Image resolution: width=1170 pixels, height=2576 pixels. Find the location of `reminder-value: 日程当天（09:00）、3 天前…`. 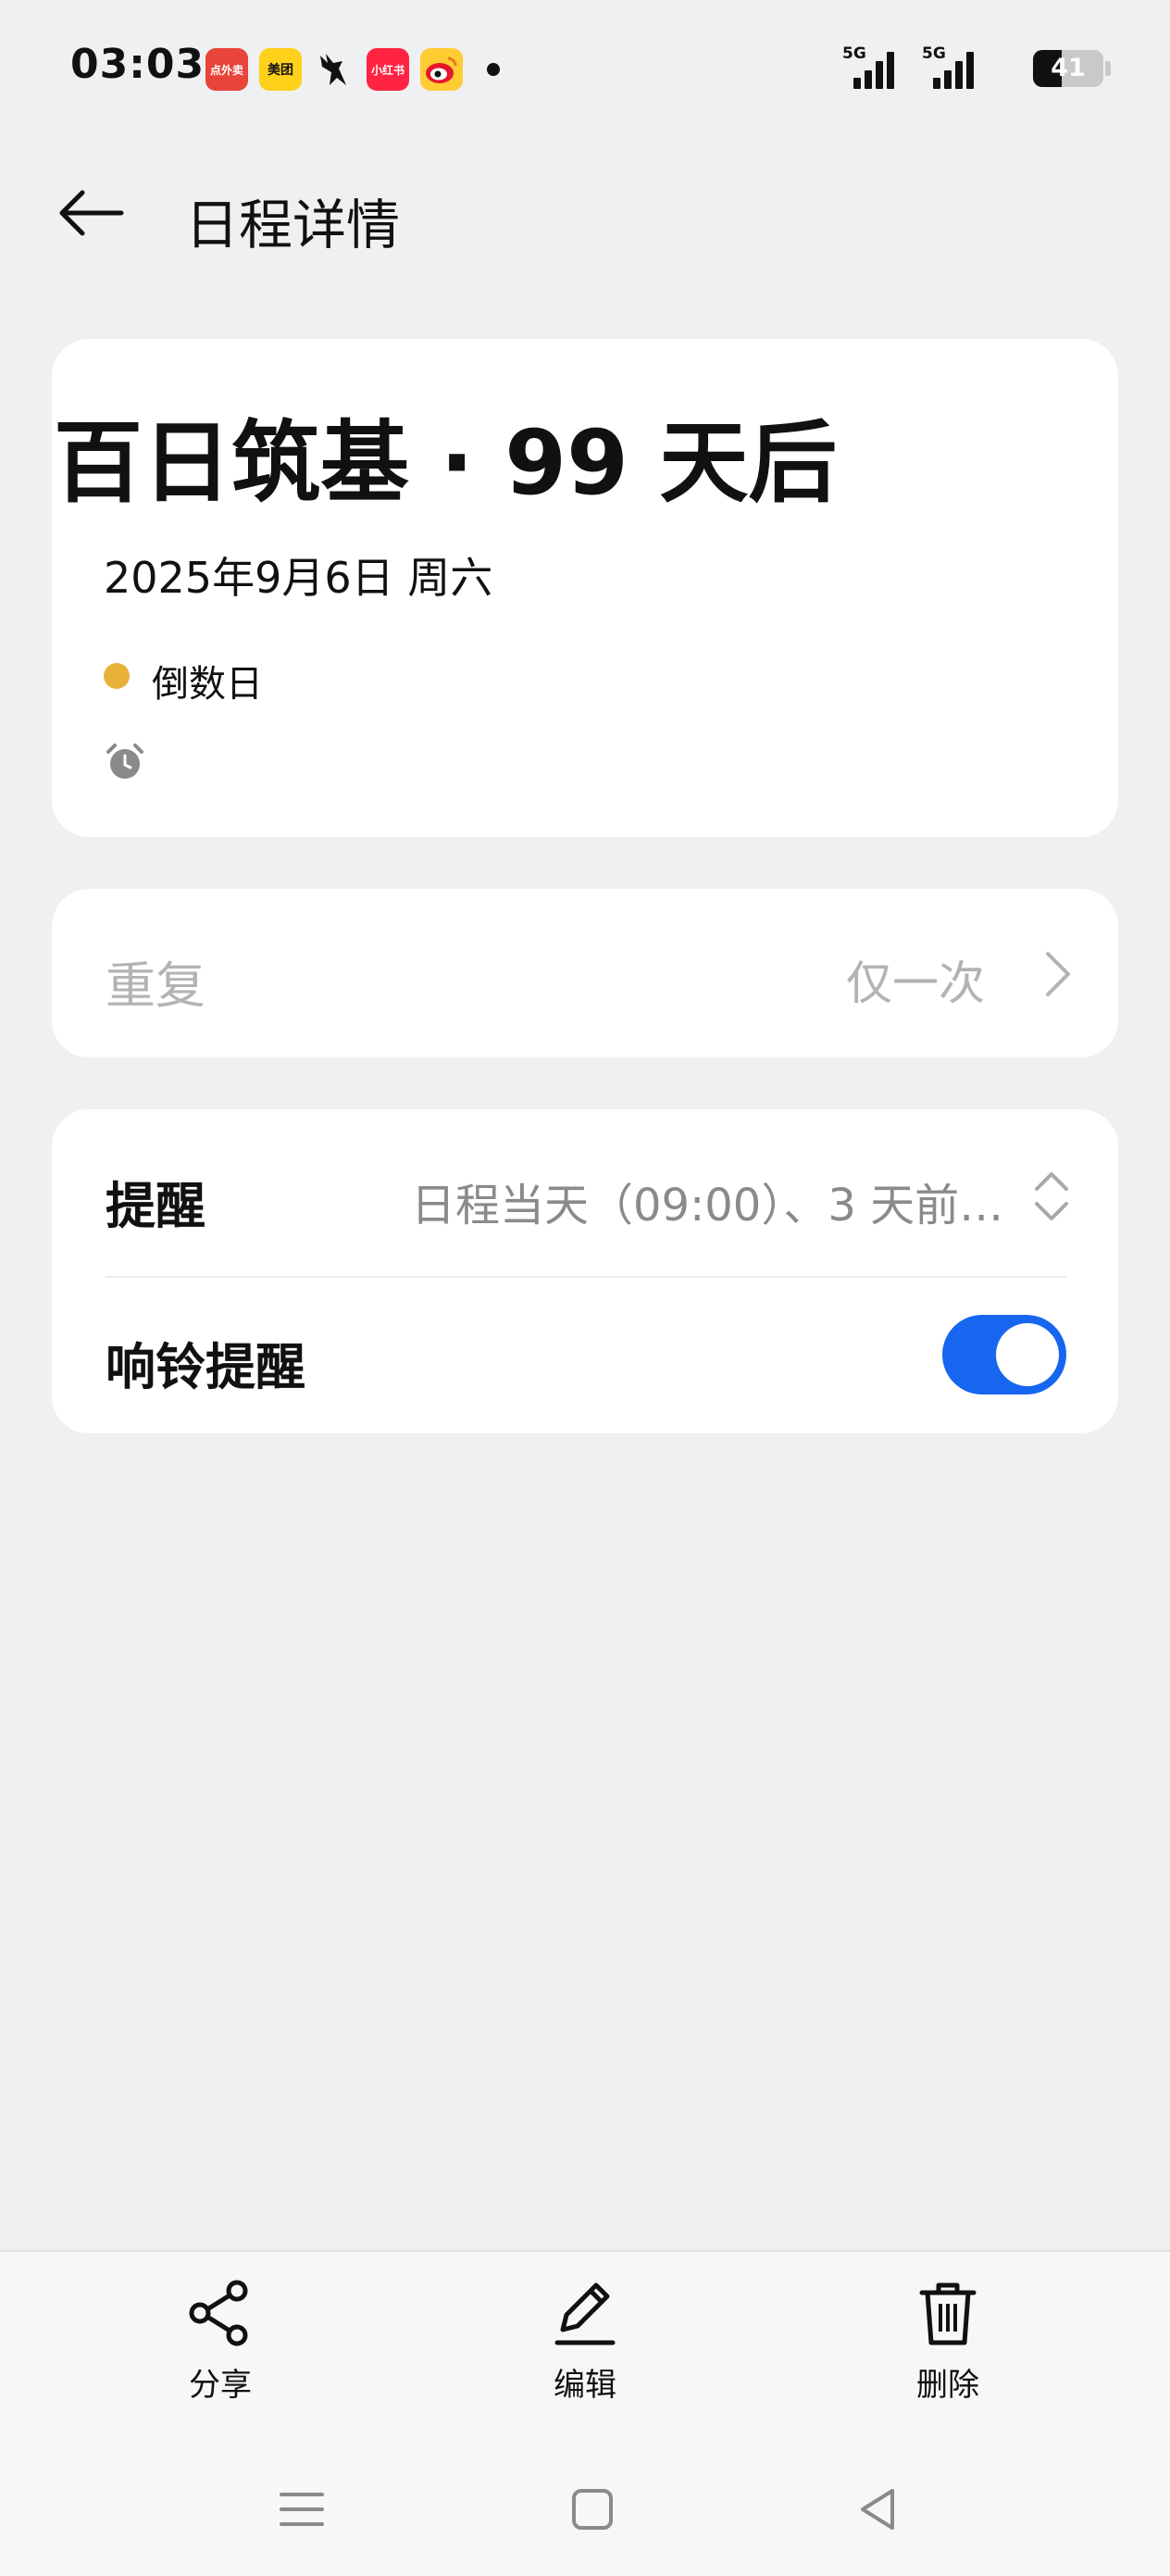

reminder-value: 日程当天（09:00）、3 天前… is located at coordinates (716, 1201).